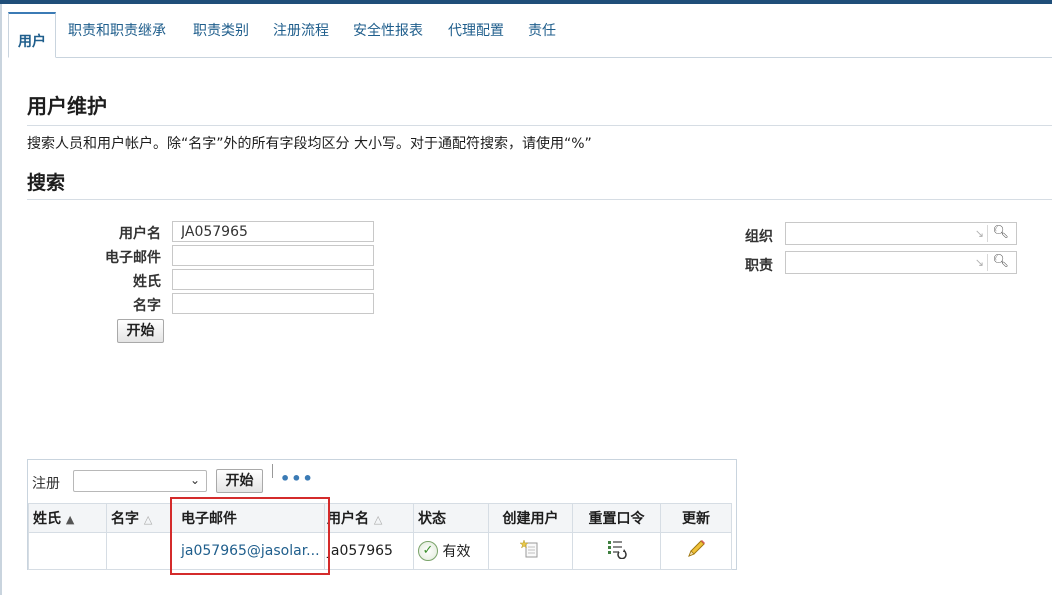  I want to click on left-border, so click(1, 299).